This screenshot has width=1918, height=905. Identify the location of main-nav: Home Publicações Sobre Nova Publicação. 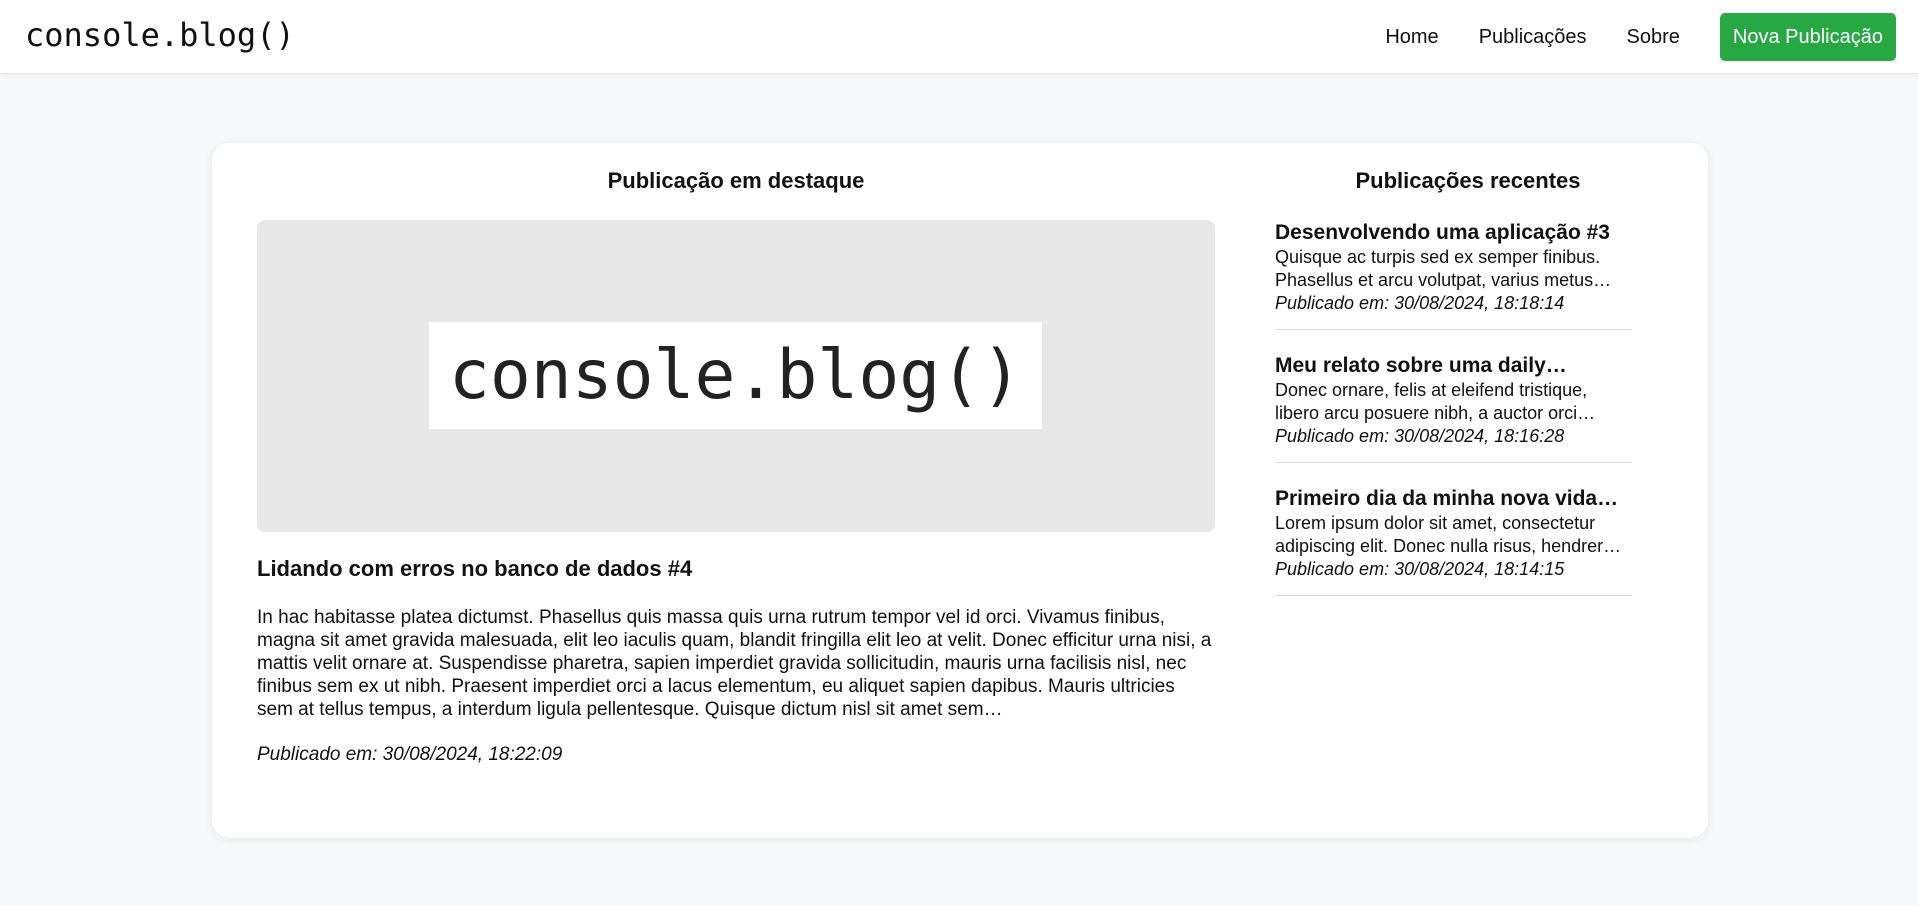
(1640, 37).